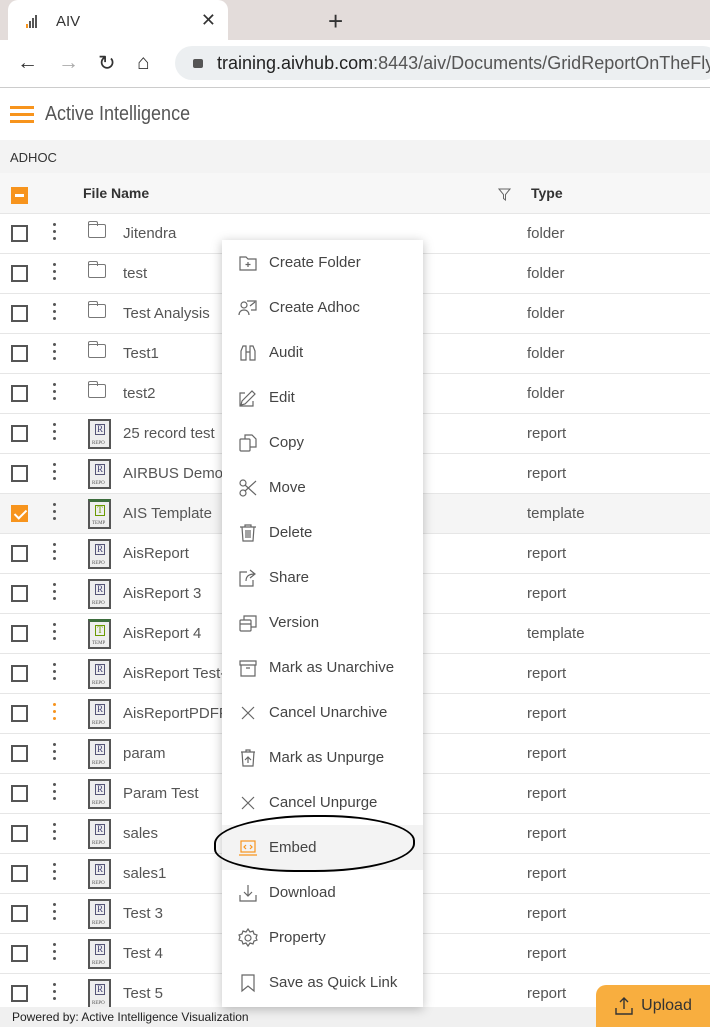 The image size is (710, 1027). I want to click on menu-item-delete: Delete, so click(322, 532).